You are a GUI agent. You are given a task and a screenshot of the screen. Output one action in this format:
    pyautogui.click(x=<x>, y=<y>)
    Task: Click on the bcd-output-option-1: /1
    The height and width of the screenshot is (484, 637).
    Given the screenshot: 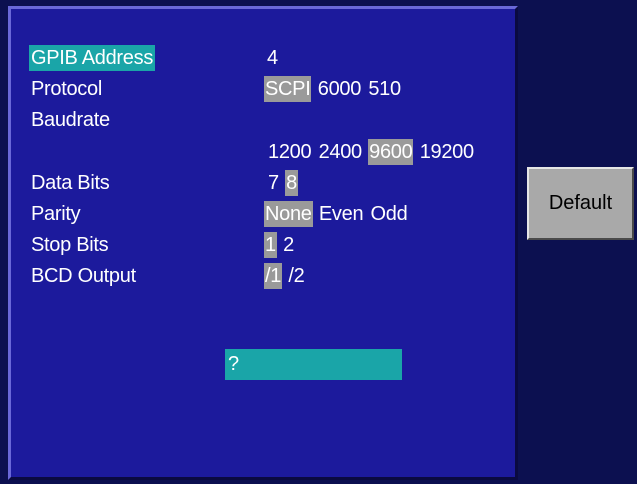 What is the action you would take?
    pyautogui.click(x=273, y=276)
    